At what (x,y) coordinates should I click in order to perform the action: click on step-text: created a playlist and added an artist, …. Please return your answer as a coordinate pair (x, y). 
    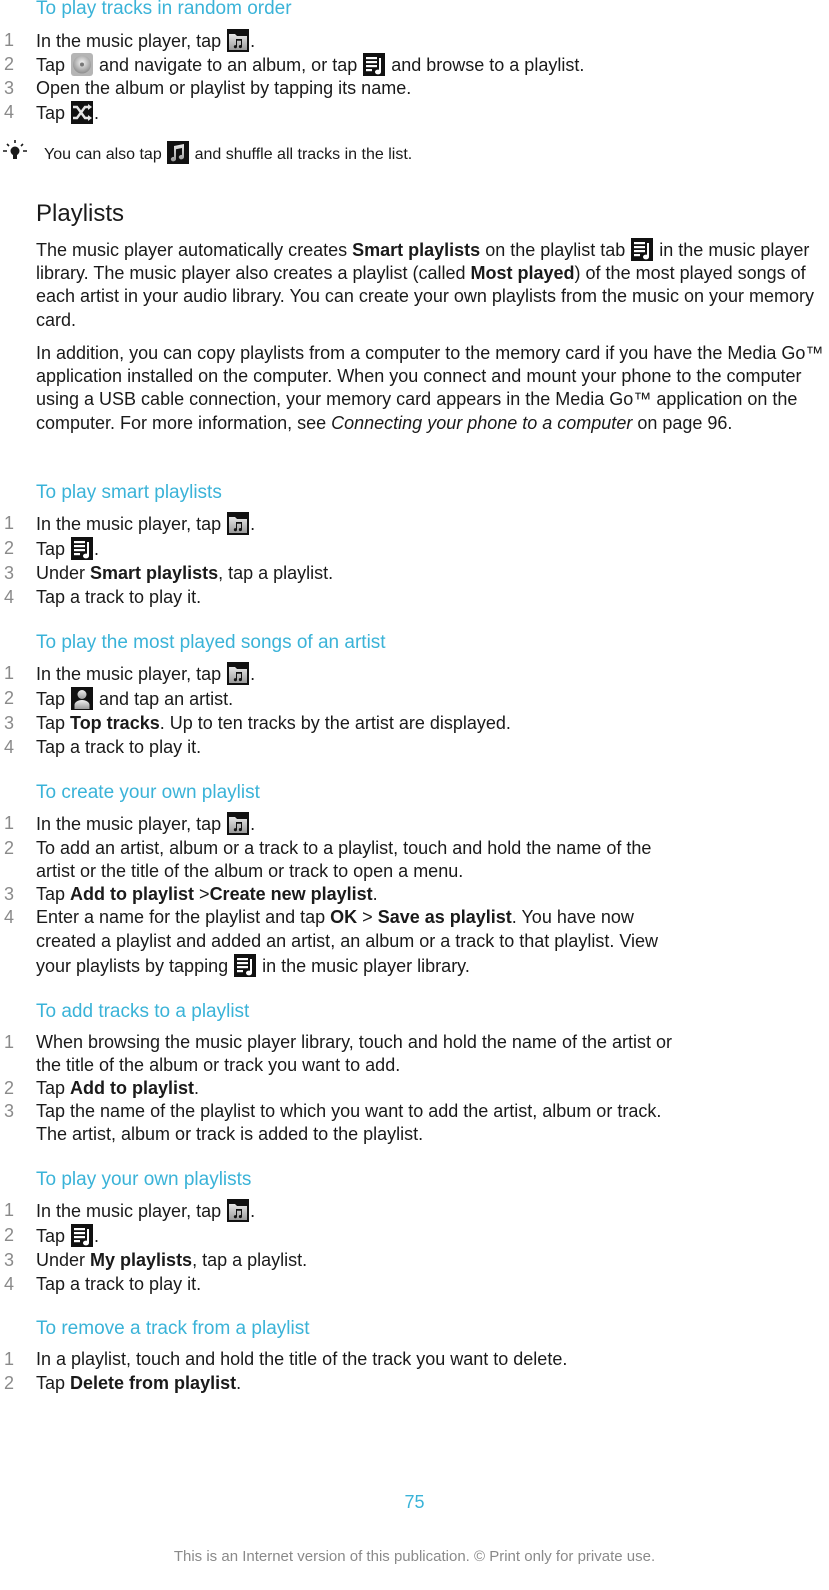
    Looking at the image, I should click on (347, 941).